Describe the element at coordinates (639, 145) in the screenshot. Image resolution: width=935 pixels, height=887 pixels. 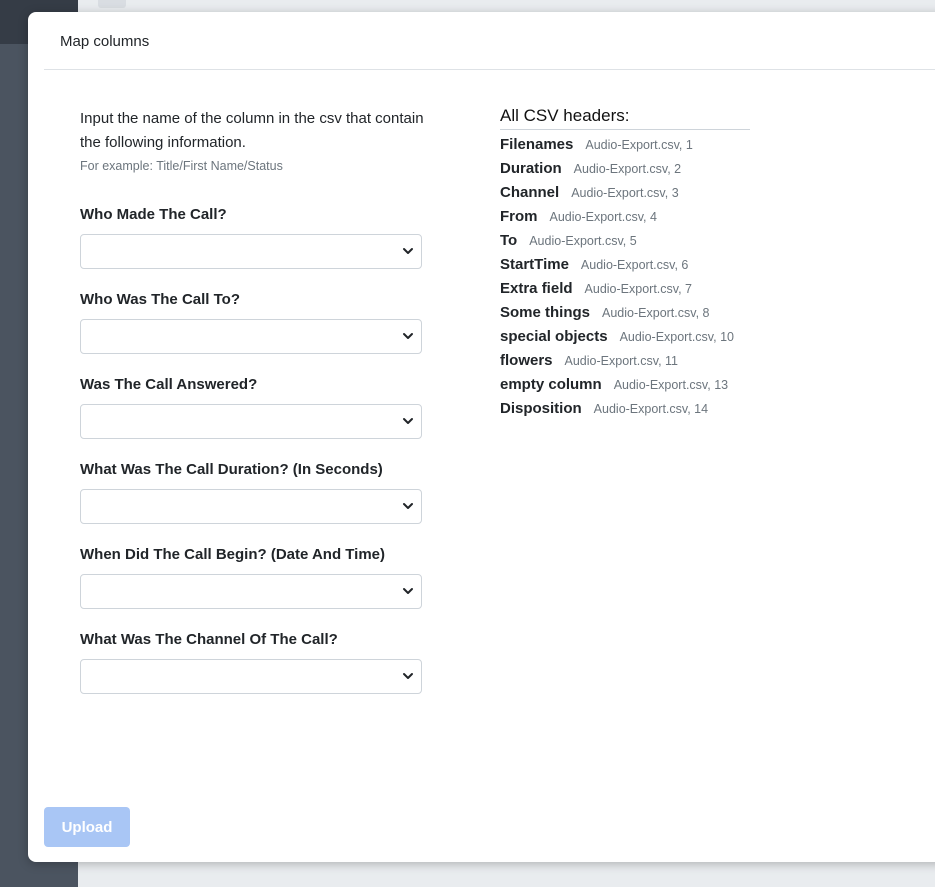
I see `csv-header-source: Audio-Export.csv, 1` at that location.